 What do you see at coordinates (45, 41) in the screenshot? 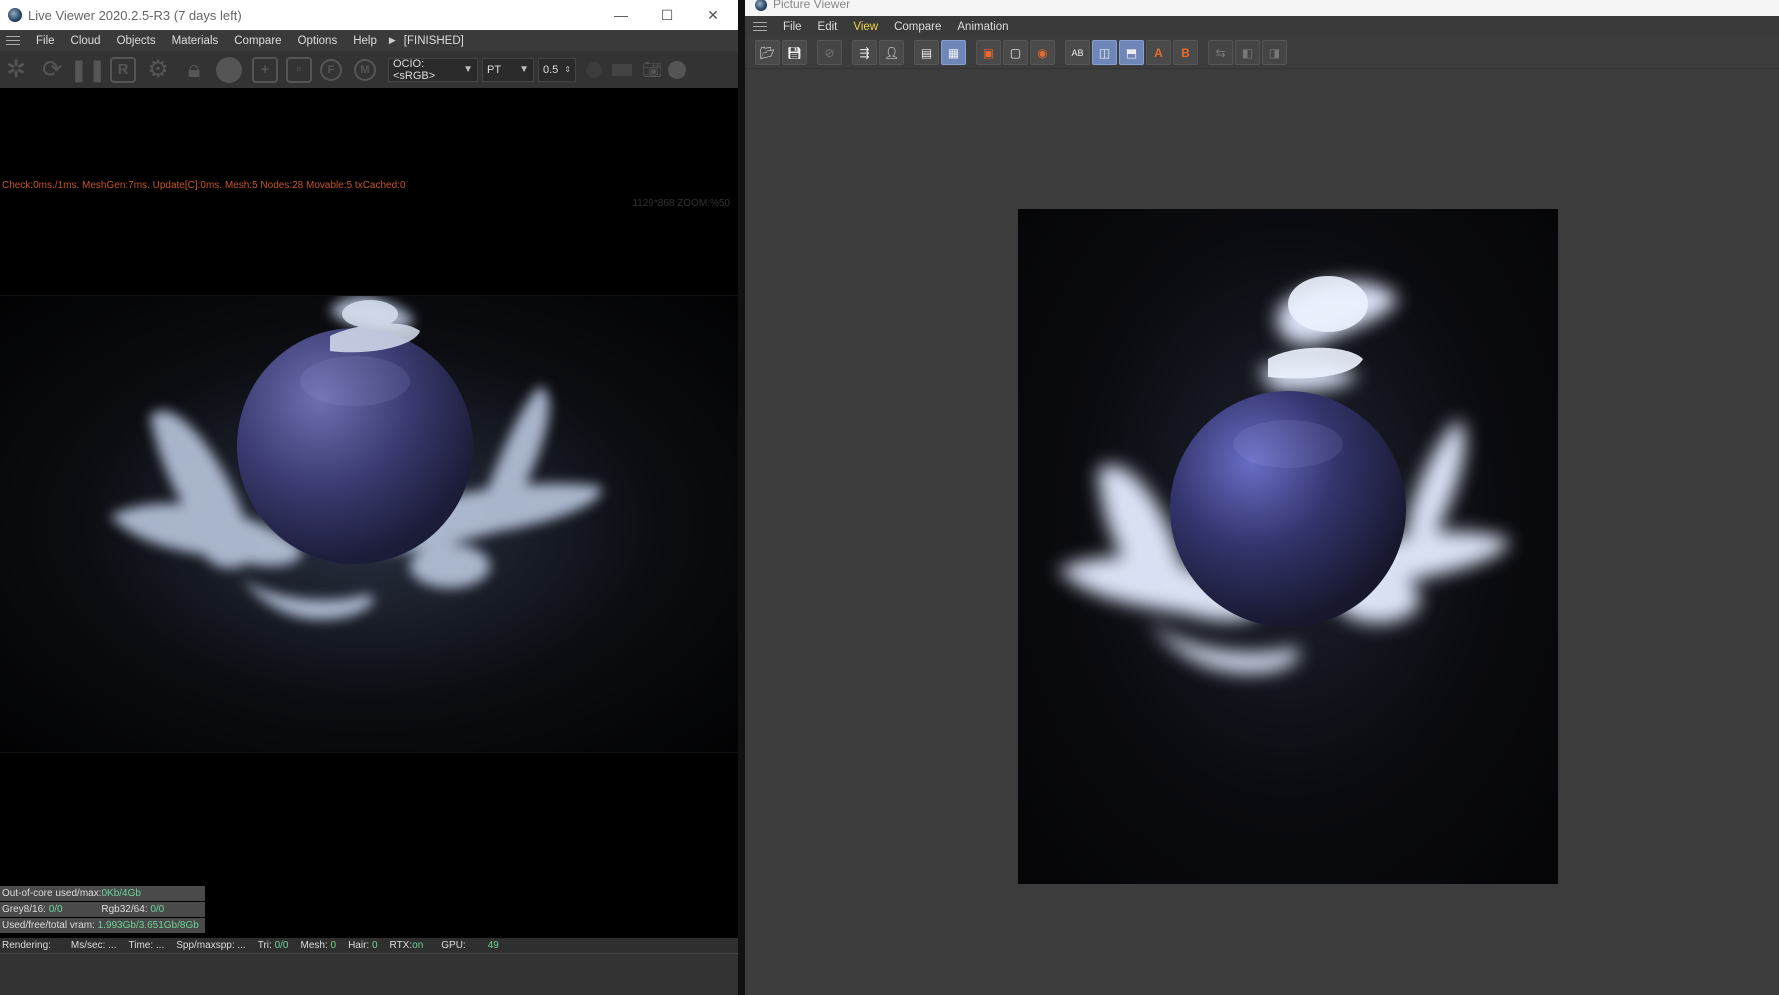
I see `menu-file: File` at bounding box center [45, 41].